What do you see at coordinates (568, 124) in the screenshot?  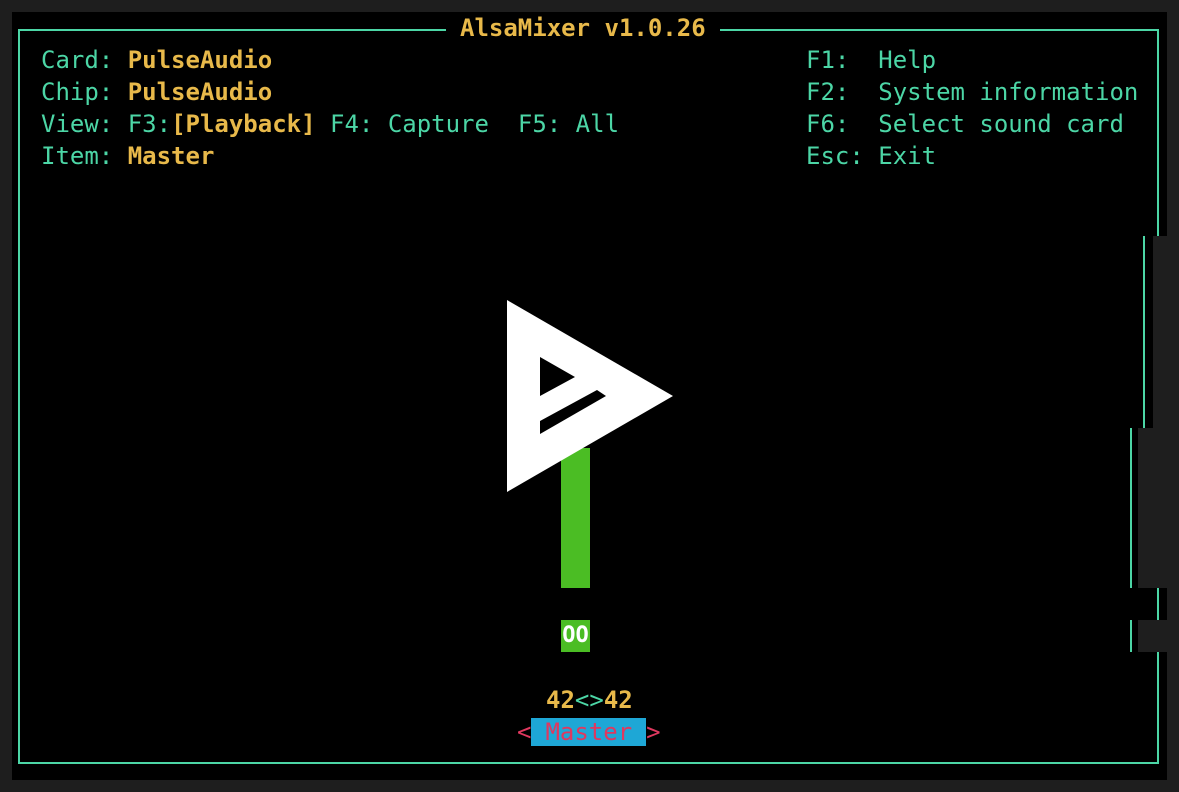 I see `view-all-tab: F5: All` at bounding box center [568, 124].